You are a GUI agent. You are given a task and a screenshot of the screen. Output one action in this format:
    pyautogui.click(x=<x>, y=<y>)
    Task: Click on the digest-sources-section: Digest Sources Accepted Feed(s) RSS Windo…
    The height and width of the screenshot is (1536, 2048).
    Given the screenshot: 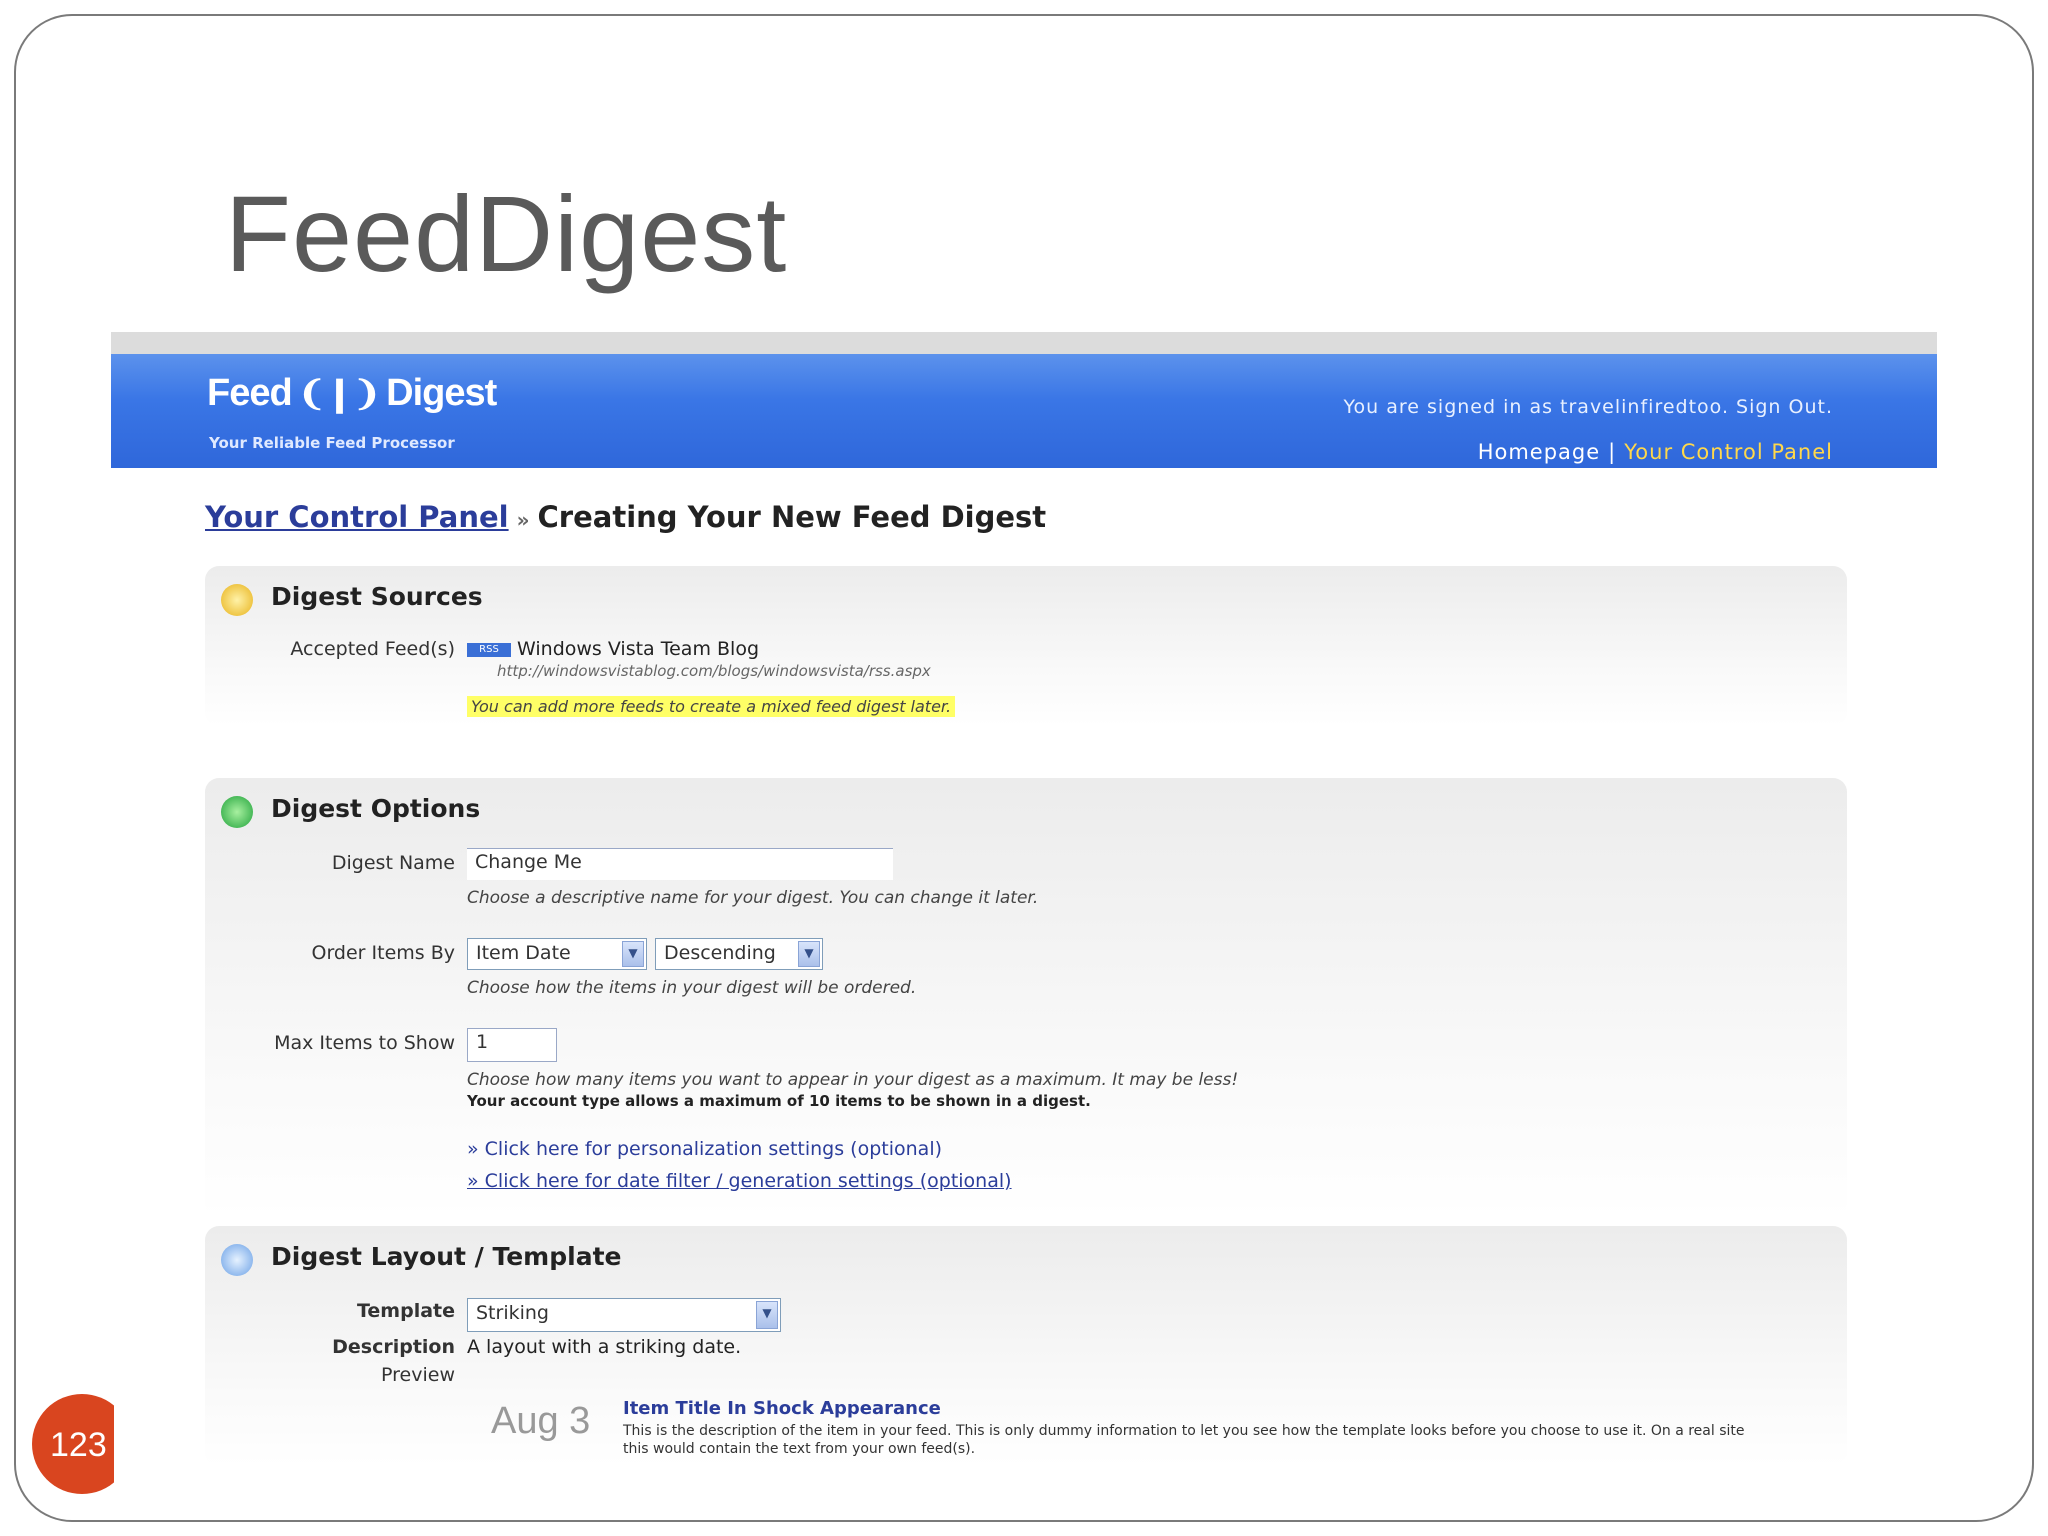 What is the action you would take?
    pyautogui.click(x=1026, y=646)
    